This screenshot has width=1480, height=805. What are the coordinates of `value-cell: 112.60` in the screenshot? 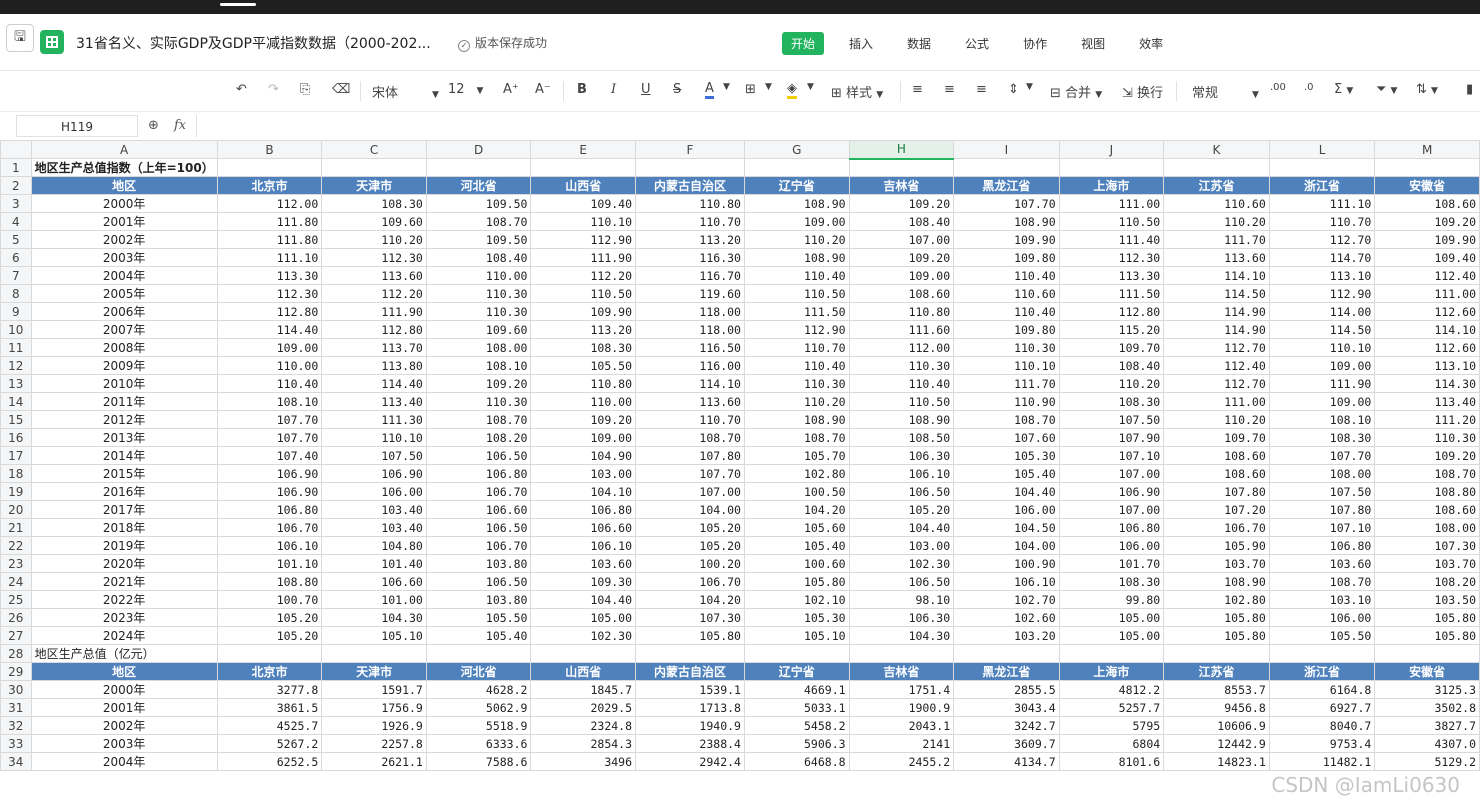 It's located at (1427, 347).